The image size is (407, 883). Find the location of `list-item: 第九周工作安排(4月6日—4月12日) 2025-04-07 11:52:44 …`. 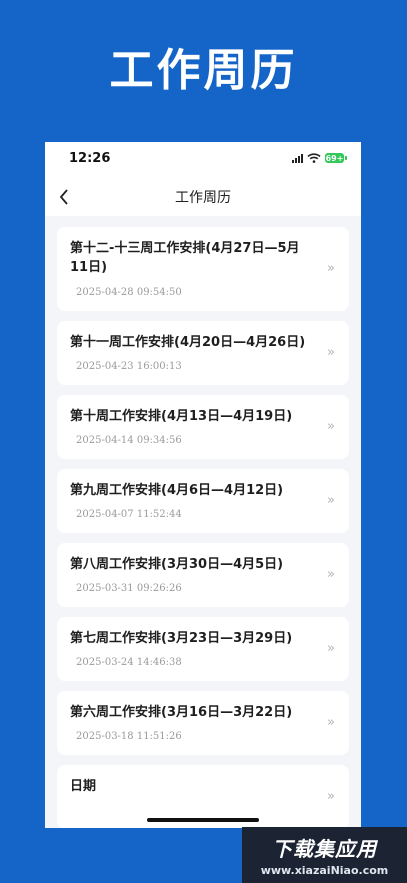

list-item: 第九周工作安排(4月6日—4月12日) 2025-04-07 11:52:44 … is located at coordinates (203, 501).